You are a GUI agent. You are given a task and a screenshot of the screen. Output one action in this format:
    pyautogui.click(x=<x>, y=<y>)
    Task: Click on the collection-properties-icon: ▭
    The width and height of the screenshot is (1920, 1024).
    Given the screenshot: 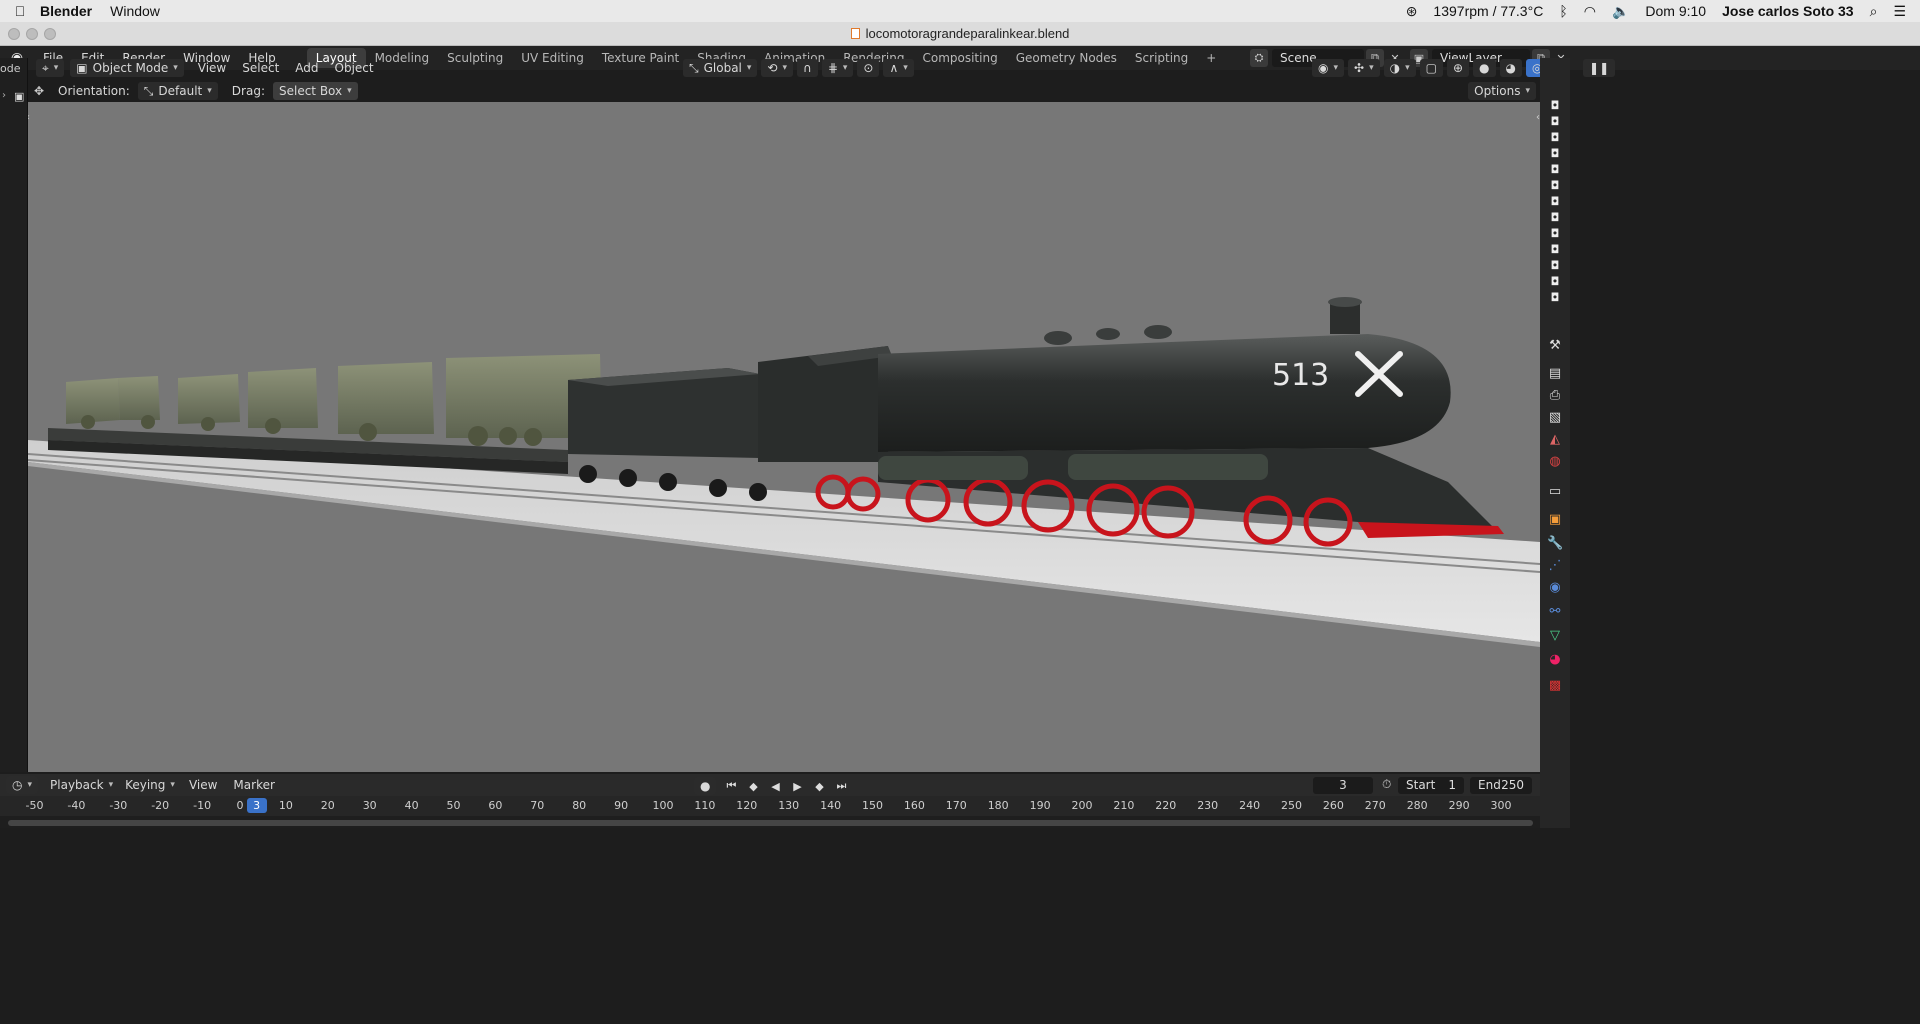 What is the action you would take?
    pyautogui.click(x=1555, y=492)
    